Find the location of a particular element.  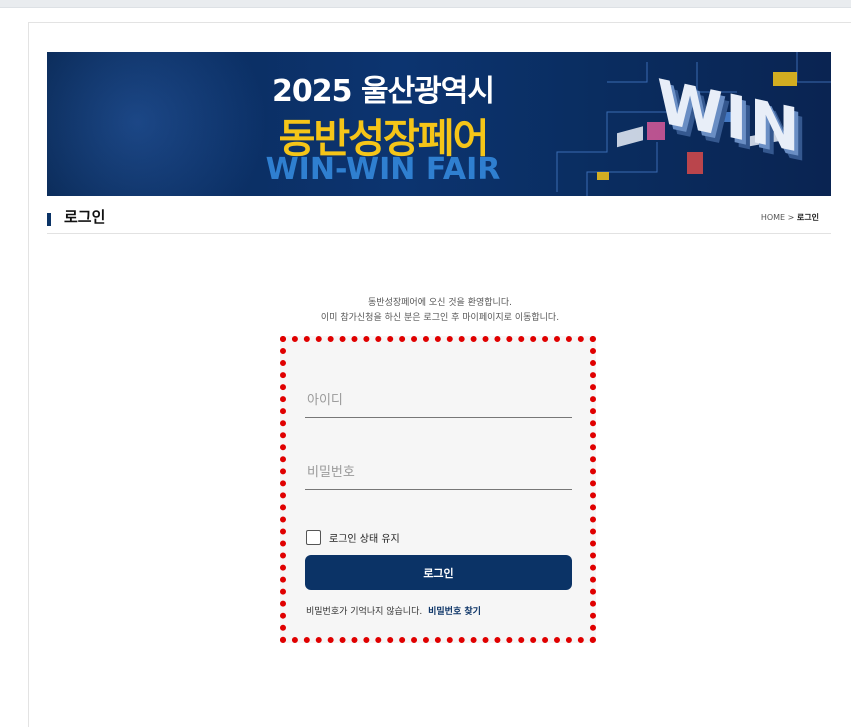

breadcrumb: HOME > 로그인 is located at coordinates (790, 217).